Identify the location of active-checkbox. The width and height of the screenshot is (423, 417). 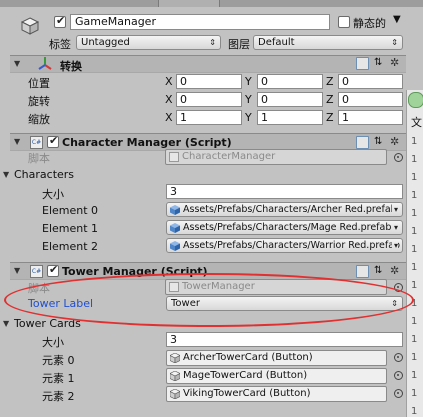
(60, 21).